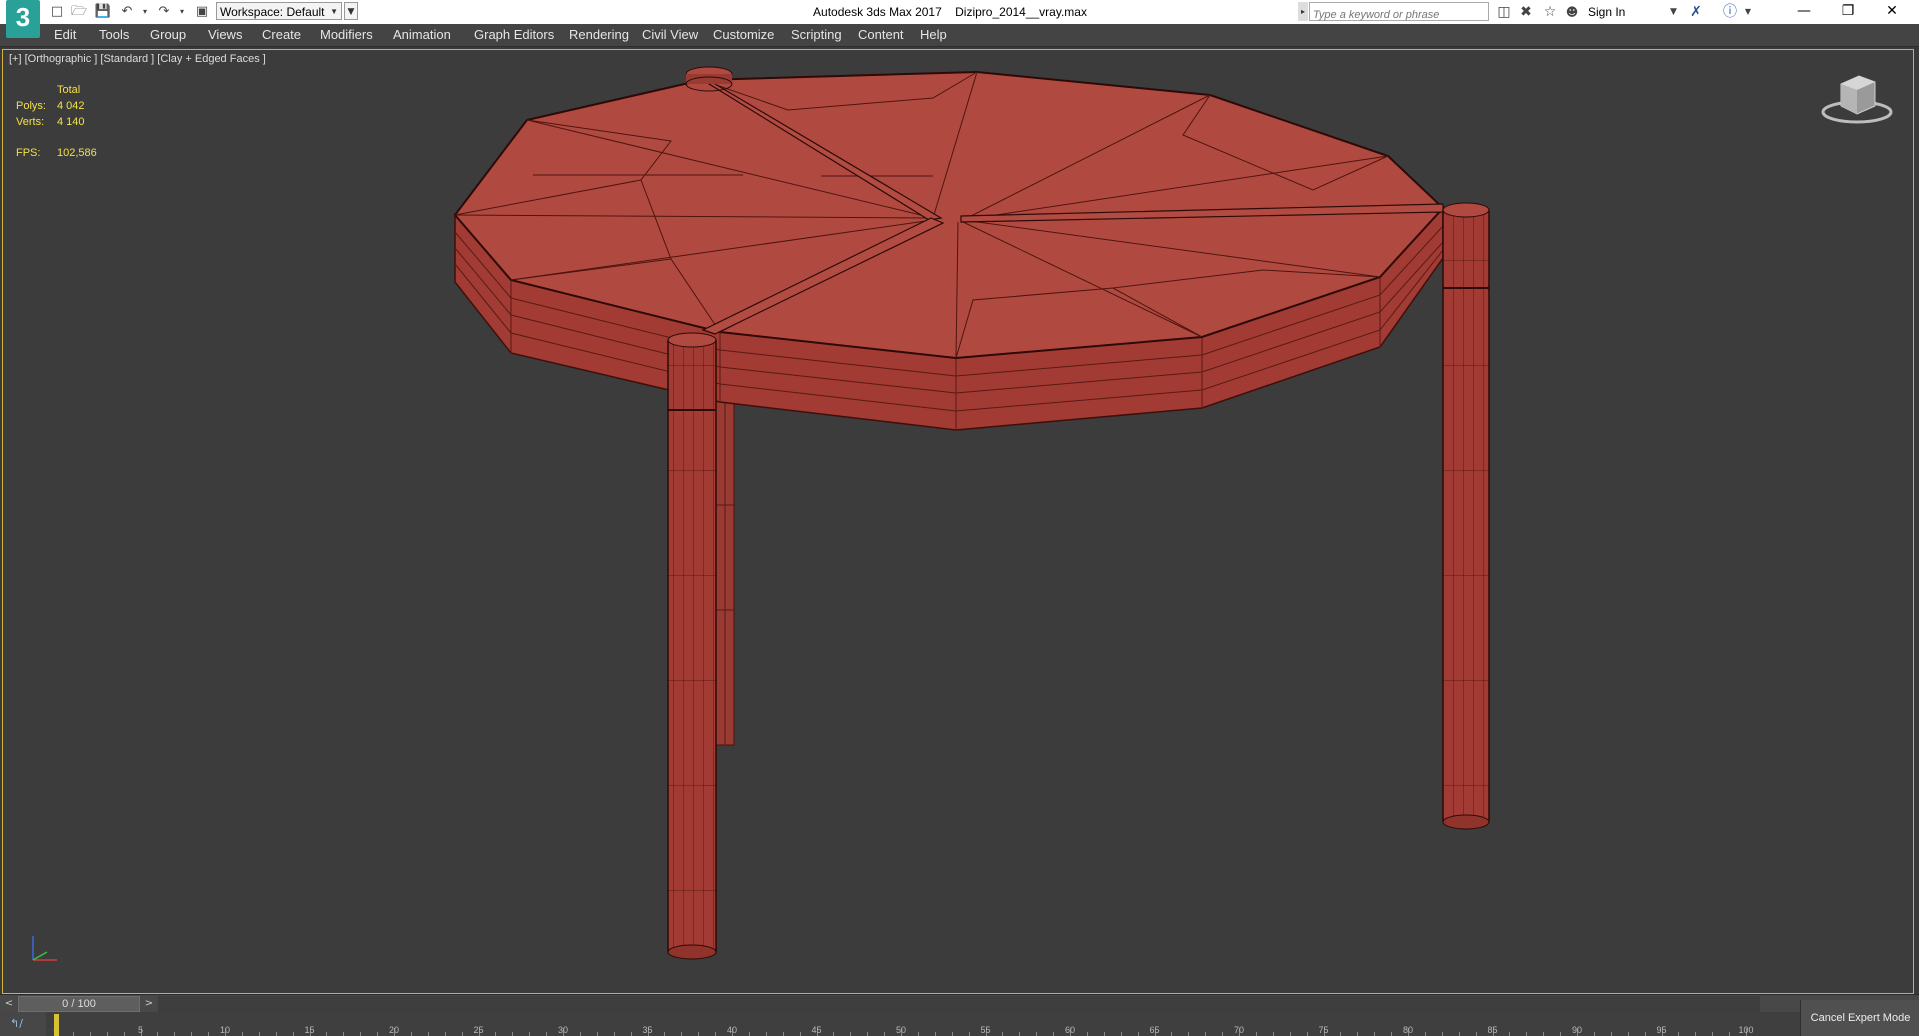 The image size is (1919, 1036). Describe the element at coordinates (351, 11) in the screenshot. I see `workspace-menu-icon: ▼` at that location.